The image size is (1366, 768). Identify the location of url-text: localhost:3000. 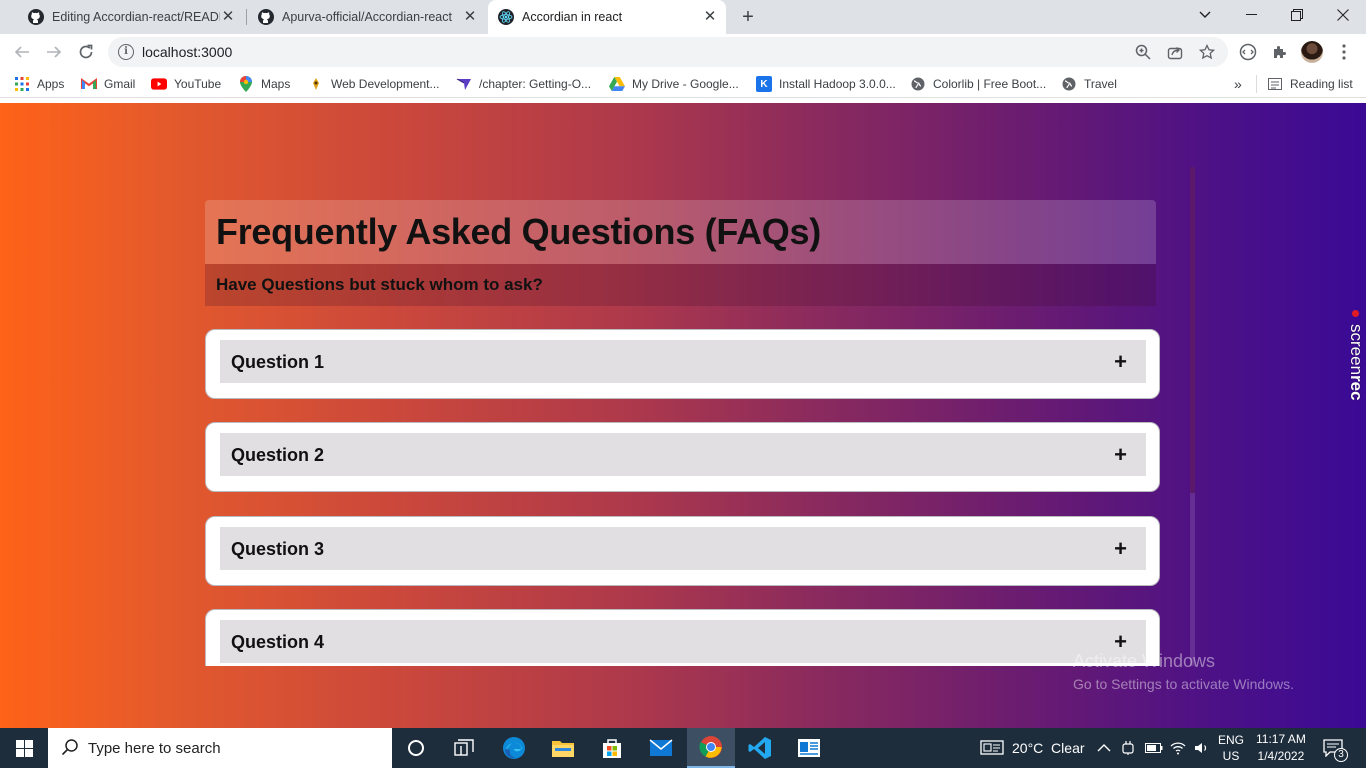
(187, 52).